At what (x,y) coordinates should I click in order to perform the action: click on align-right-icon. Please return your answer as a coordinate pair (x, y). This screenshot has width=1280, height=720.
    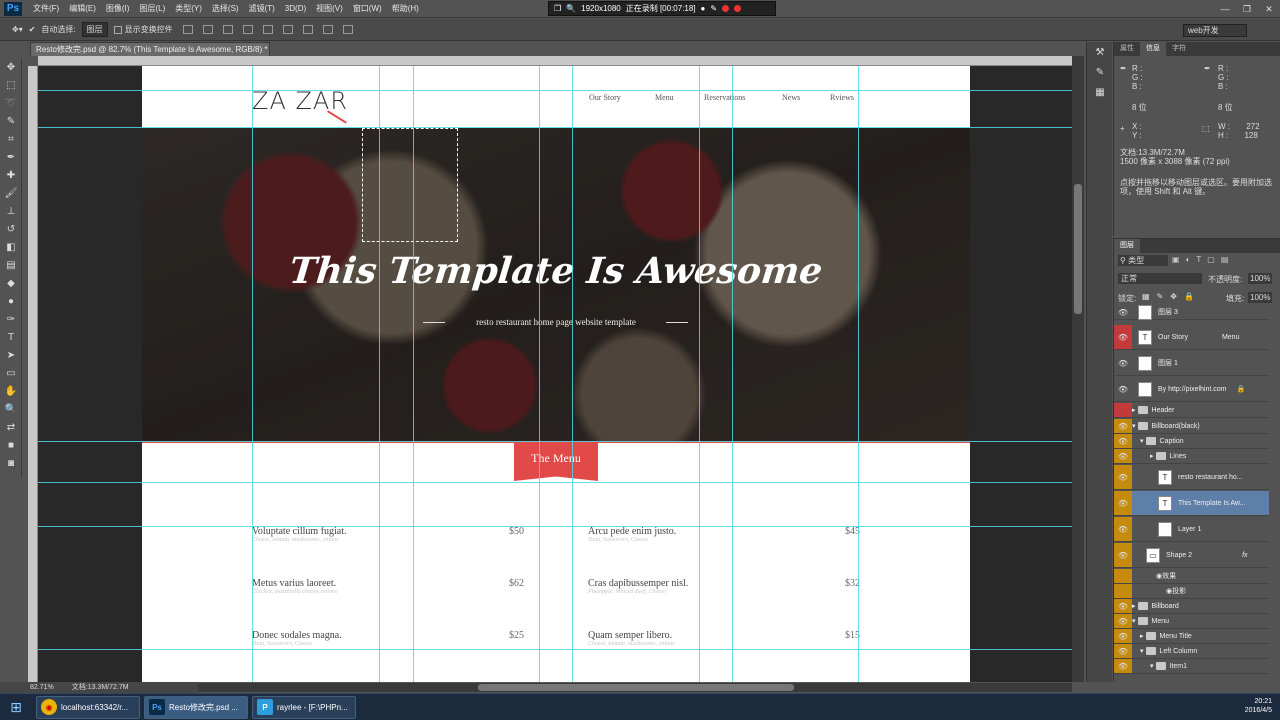
    Looking at the image, I should click on (287, 29).